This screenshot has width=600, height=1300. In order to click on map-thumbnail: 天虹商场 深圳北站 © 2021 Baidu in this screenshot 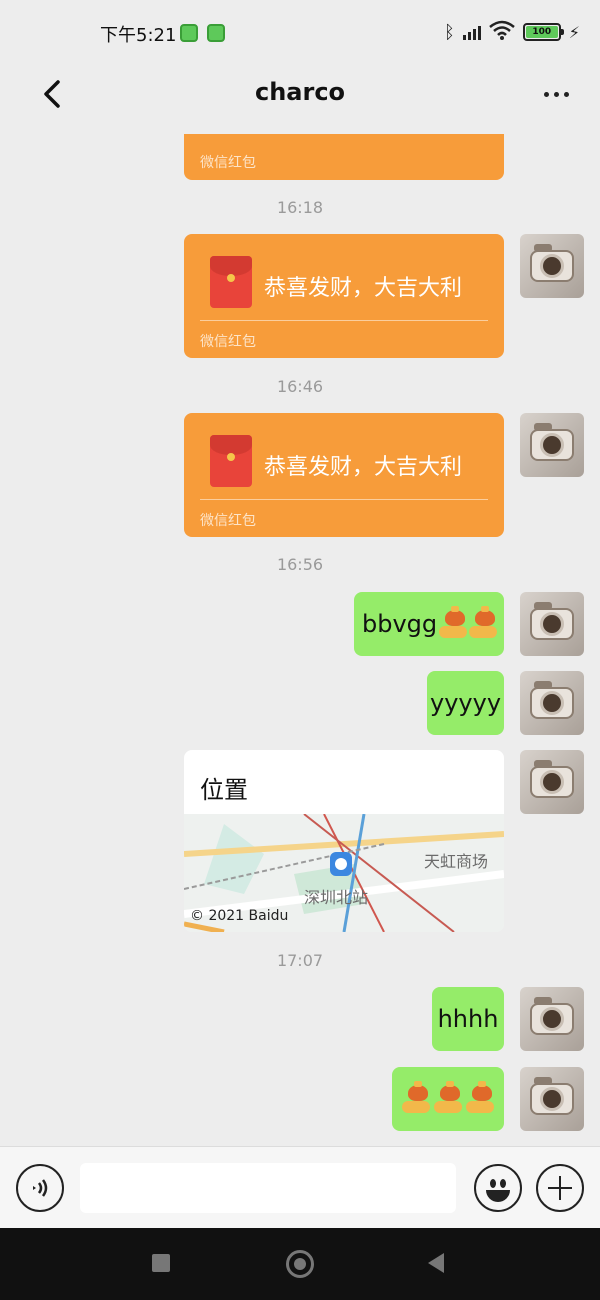, I will do `click(344, 873)`.